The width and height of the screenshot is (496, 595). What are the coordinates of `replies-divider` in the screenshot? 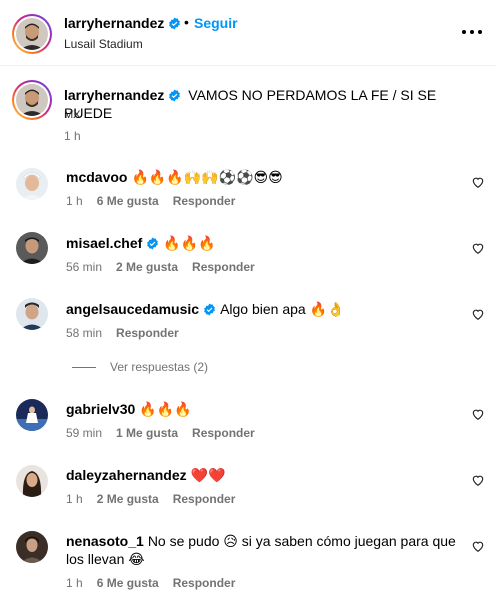 It's located at (84, 368).